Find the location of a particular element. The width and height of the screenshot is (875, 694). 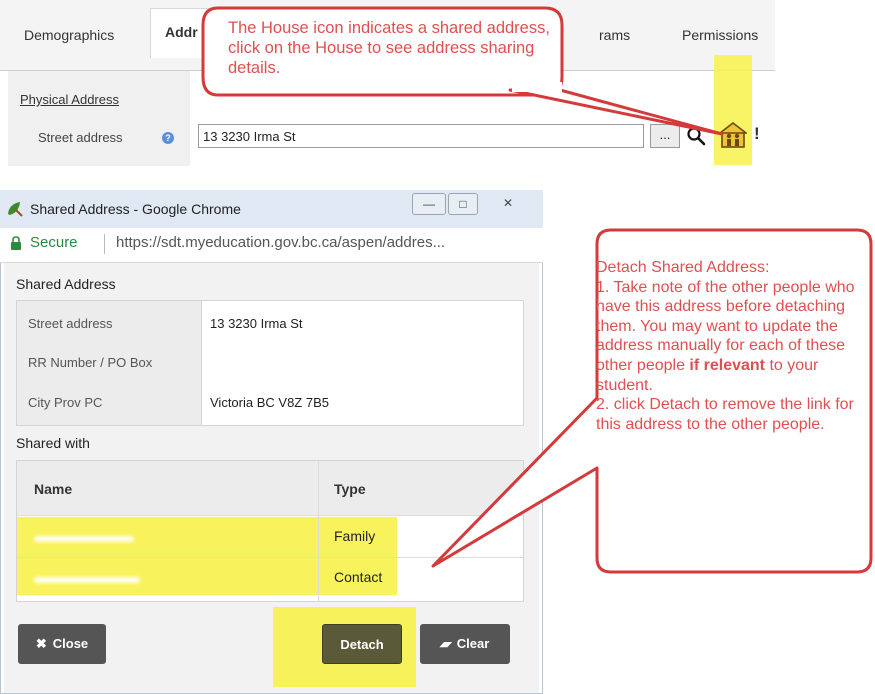

detach-button: Detach is located at coordinates (362, 644).